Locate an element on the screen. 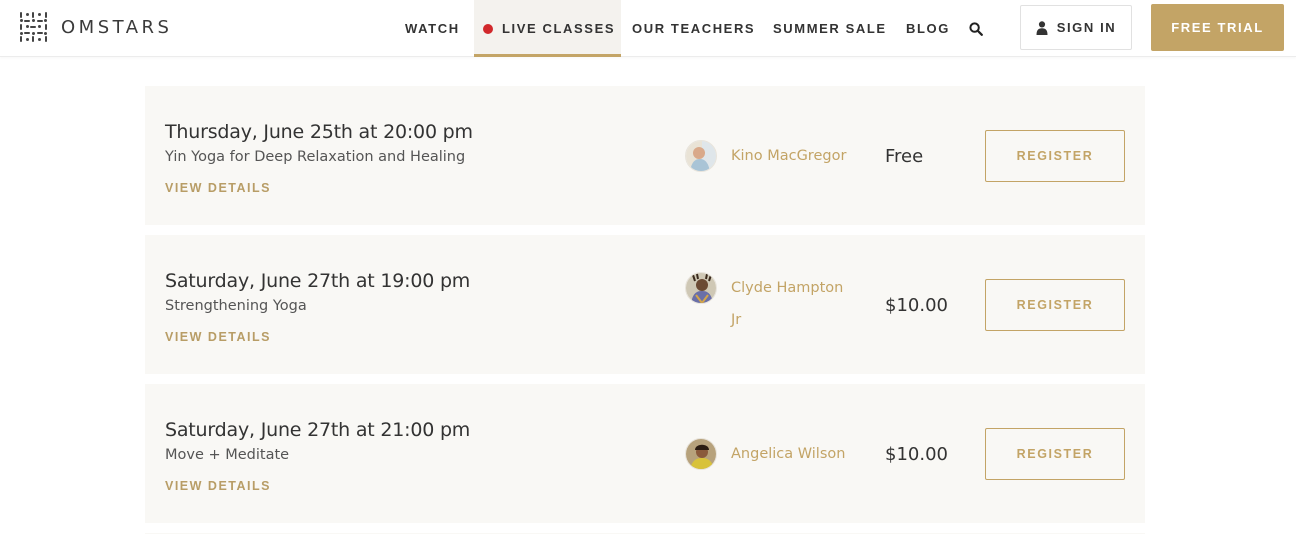 The image size is (1296, 534). class-title: Move + Meditate is located at coordinates (227, 455).